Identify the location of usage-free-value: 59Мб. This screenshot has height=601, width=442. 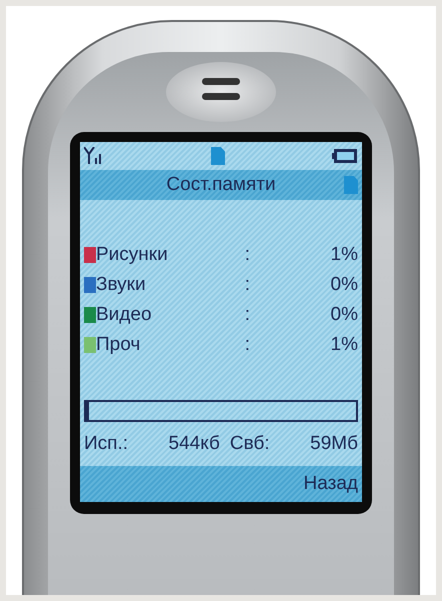
(334, 444).